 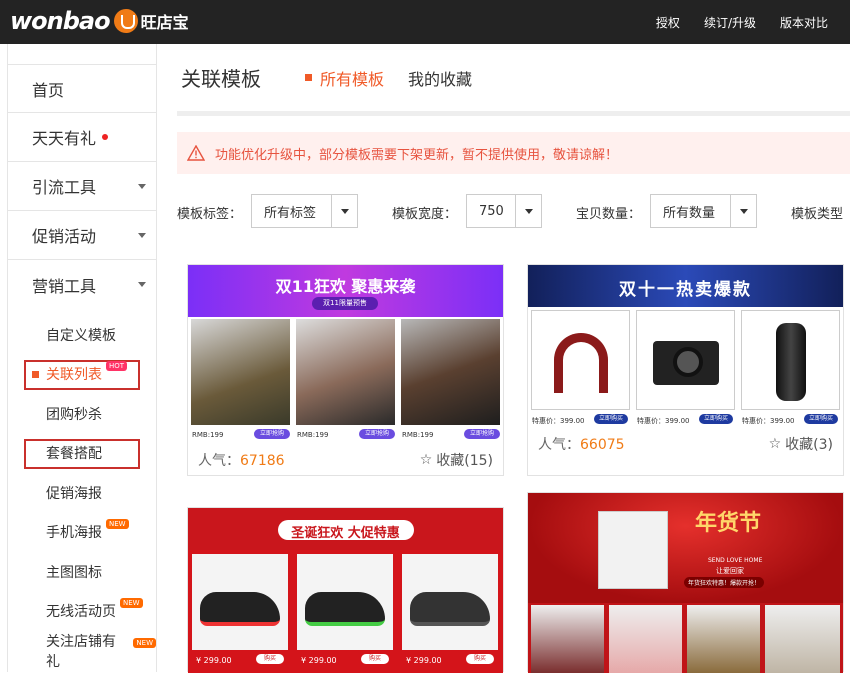 I want to click on banner-subtitle: 双11限量预售, so click(x=345, y=303).